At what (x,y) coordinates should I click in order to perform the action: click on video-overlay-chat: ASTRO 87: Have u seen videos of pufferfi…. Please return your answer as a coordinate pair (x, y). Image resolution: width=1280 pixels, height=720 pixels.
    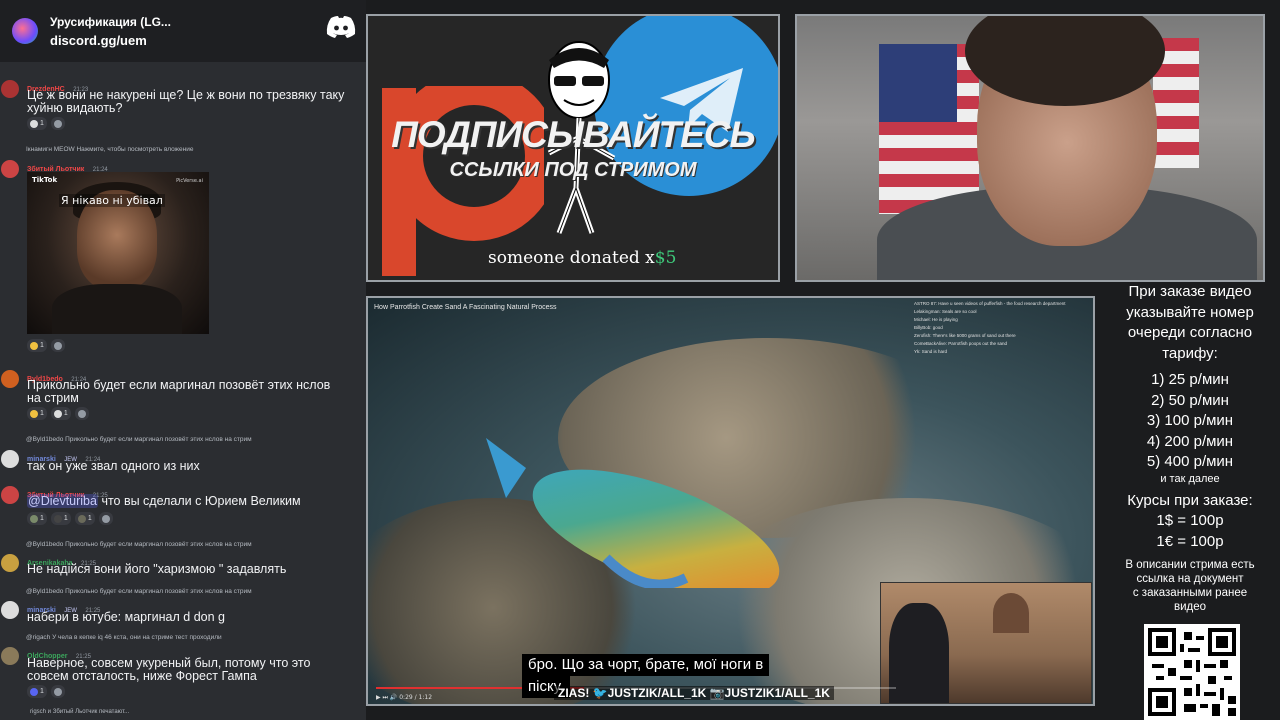
    Looking at the image, I should click on (1003, 328).